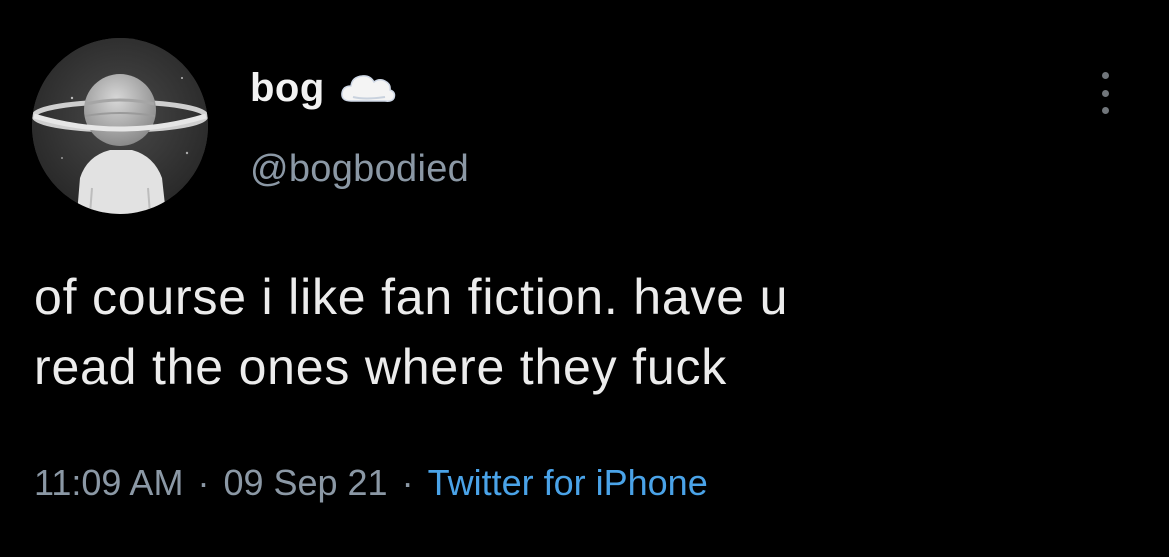 The image size is (1169, 557). Describe the element at coordinates (108, 483) in the screenshot. I see `tweet-time: 11:09 AM` at that location.